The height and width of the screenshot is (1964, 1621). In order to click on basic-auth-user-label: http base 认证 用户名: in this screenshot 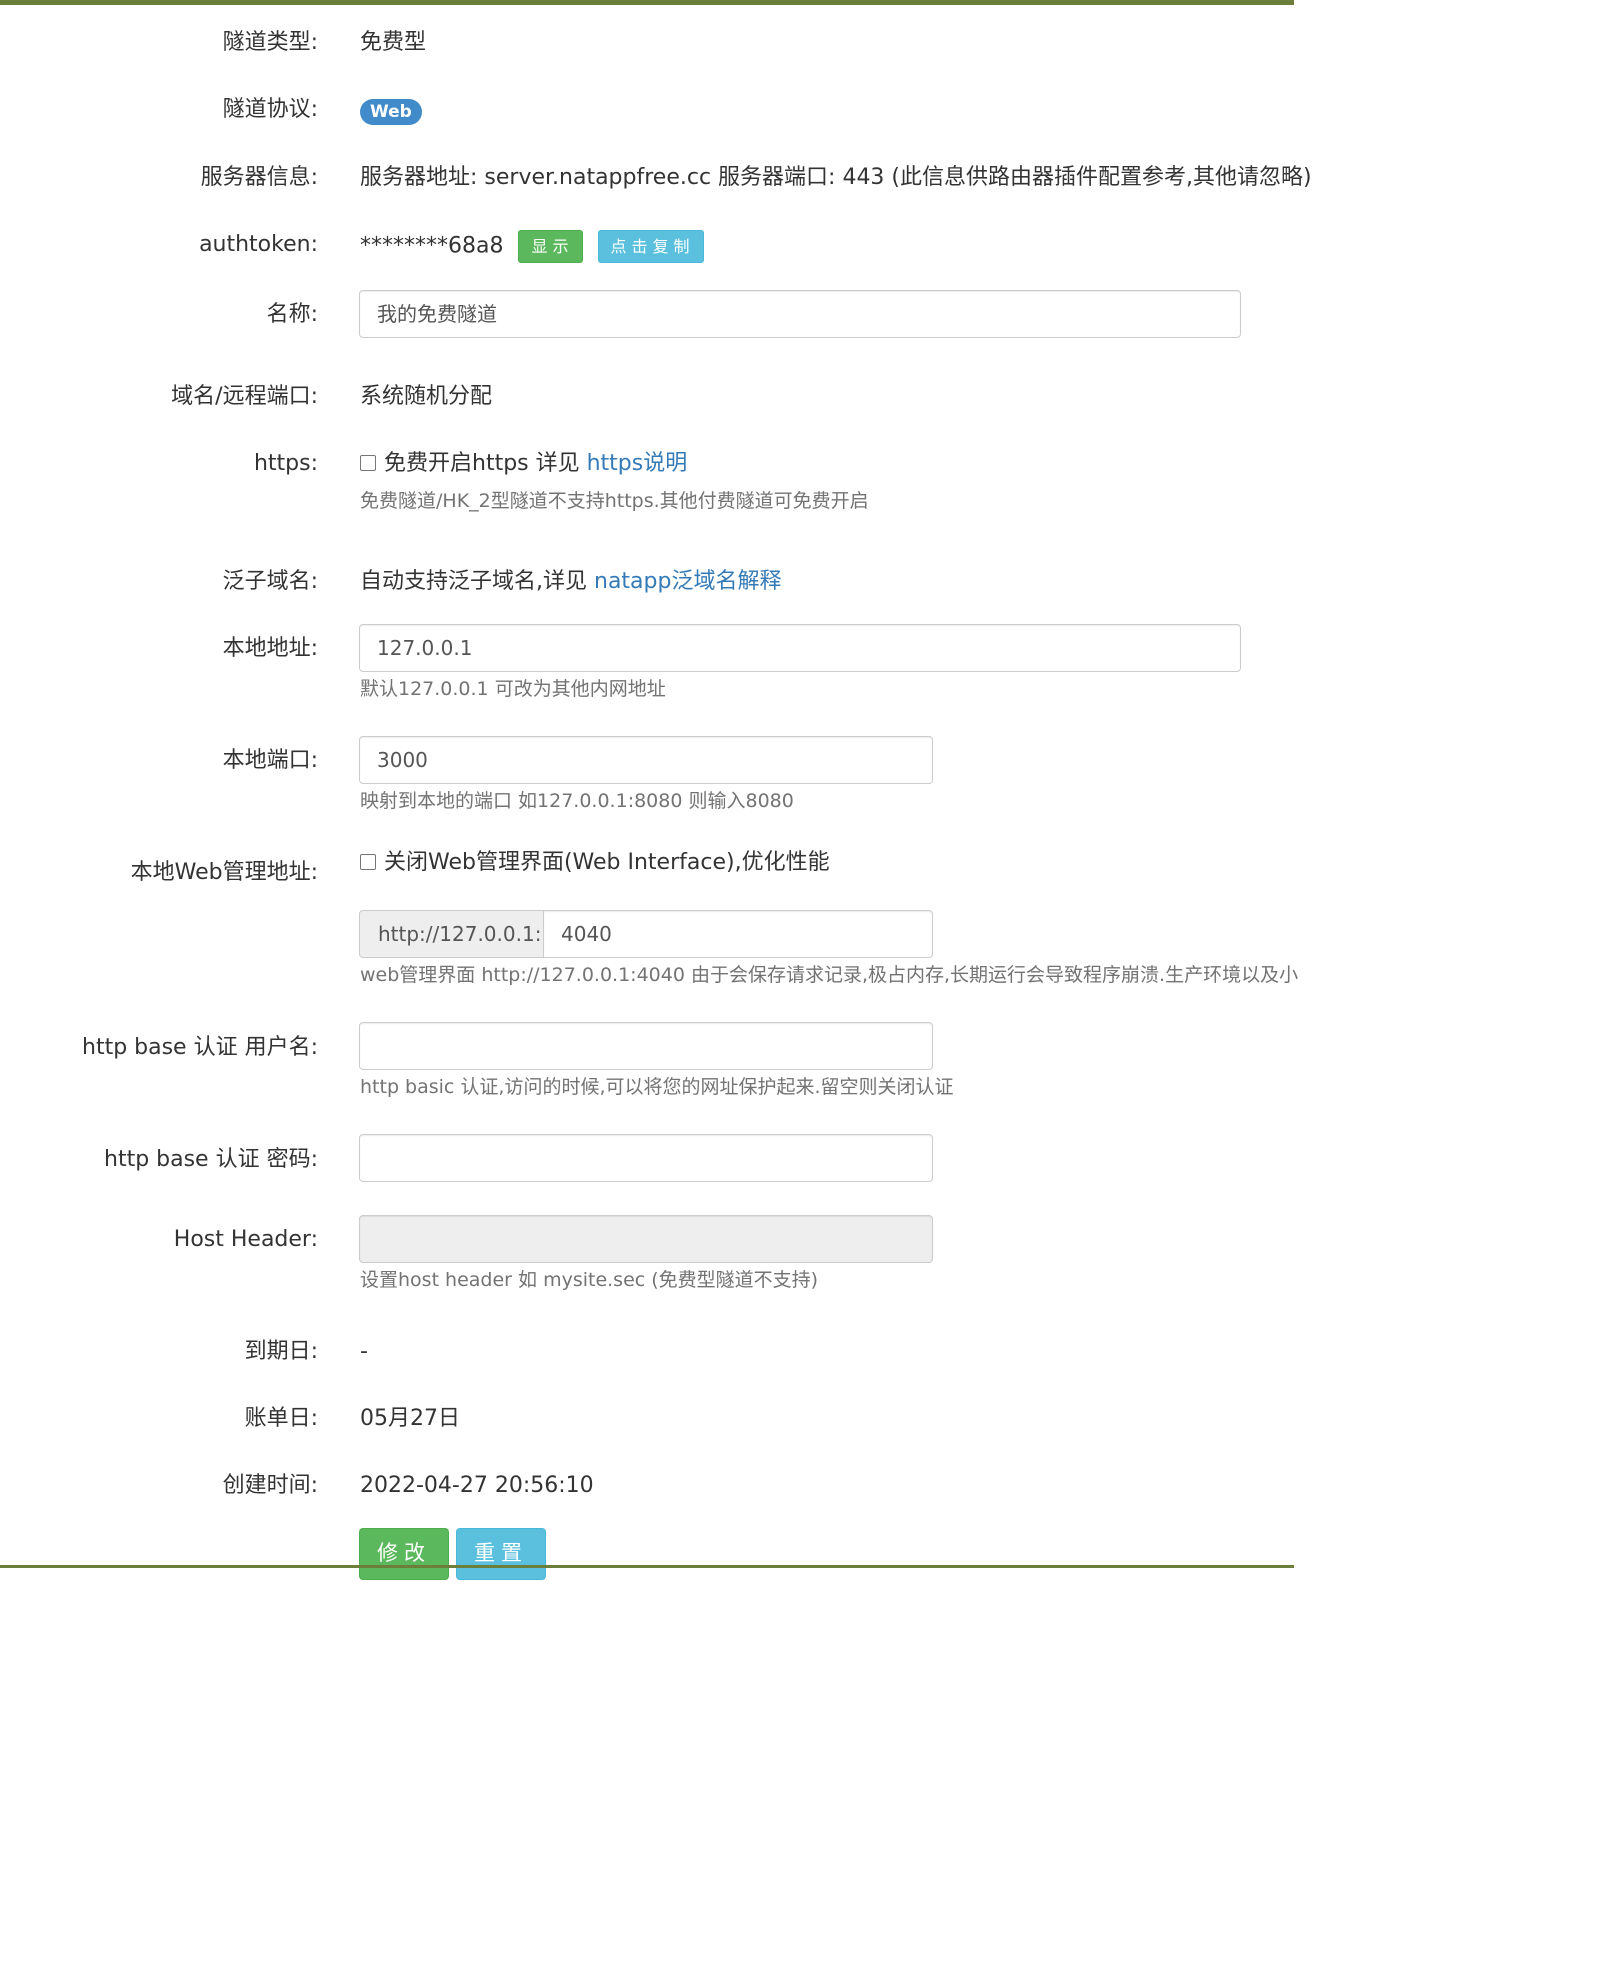, I will do `click(200, 1047)`.